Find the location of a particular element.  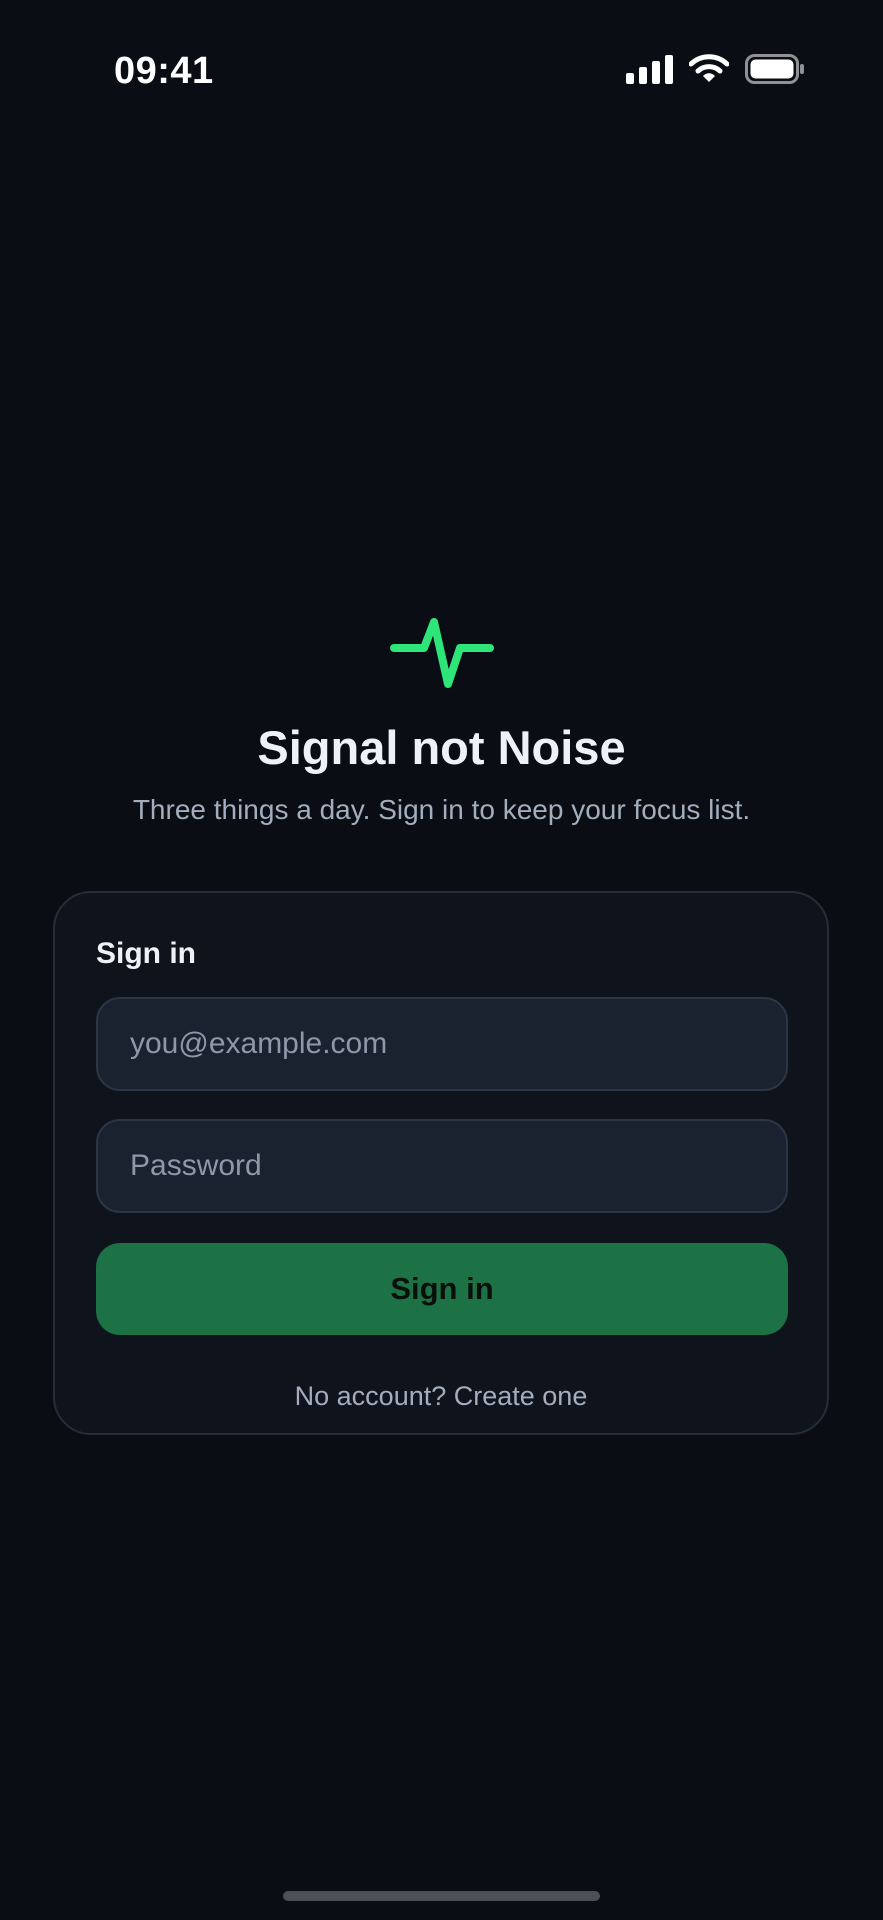

status-time: 09:41 is located at coordinates (164, 71).